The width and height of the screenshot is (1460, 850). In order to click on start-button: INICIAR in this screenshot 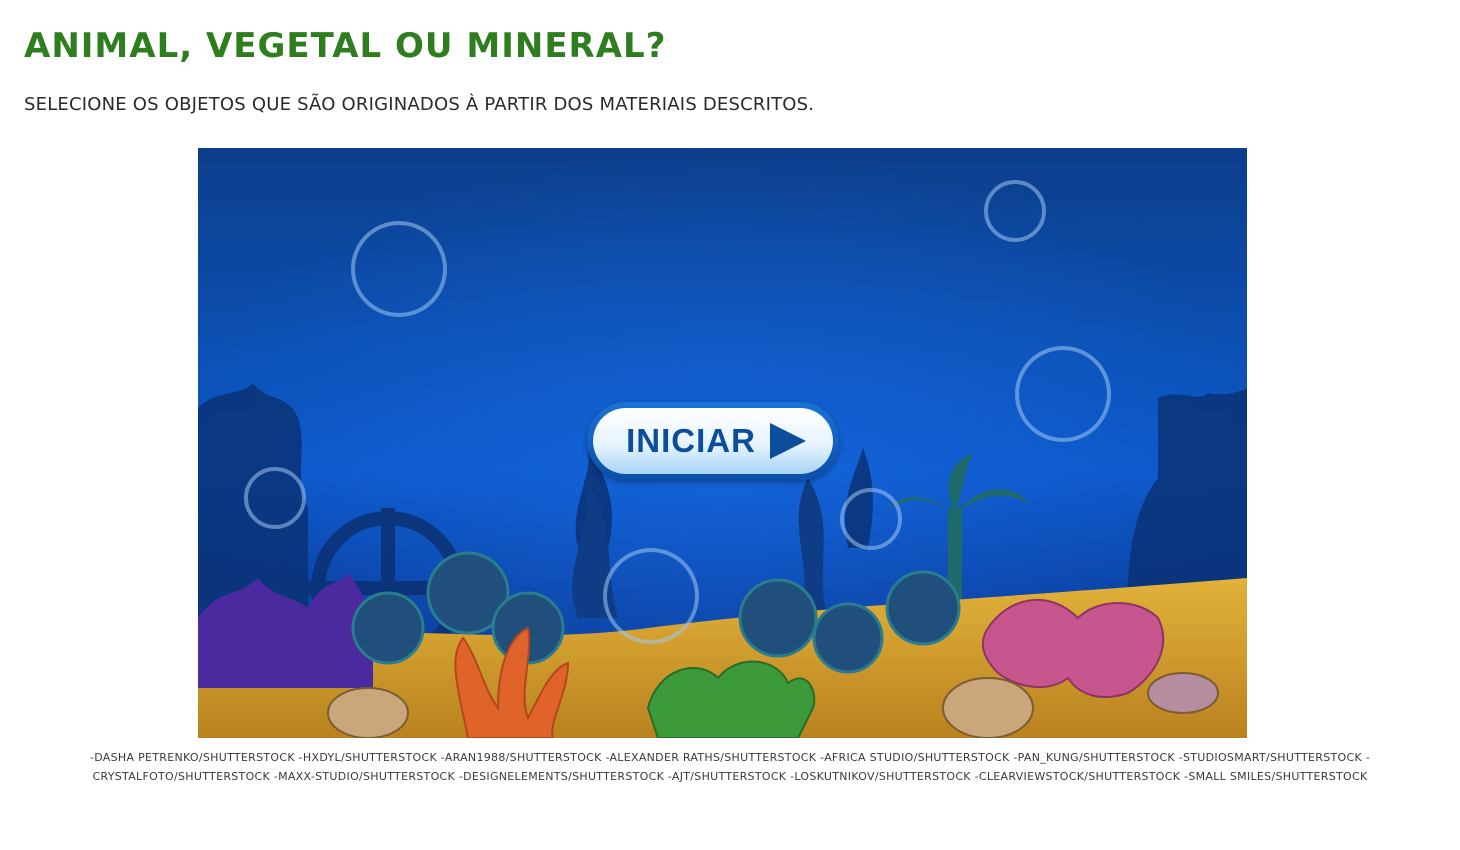, I will do `click(713, 441)`.